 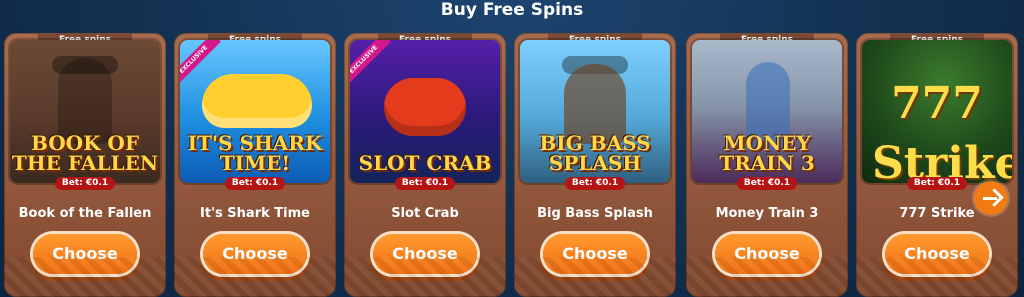 I want to click on shark-illustration, so click(x=257, y=101).